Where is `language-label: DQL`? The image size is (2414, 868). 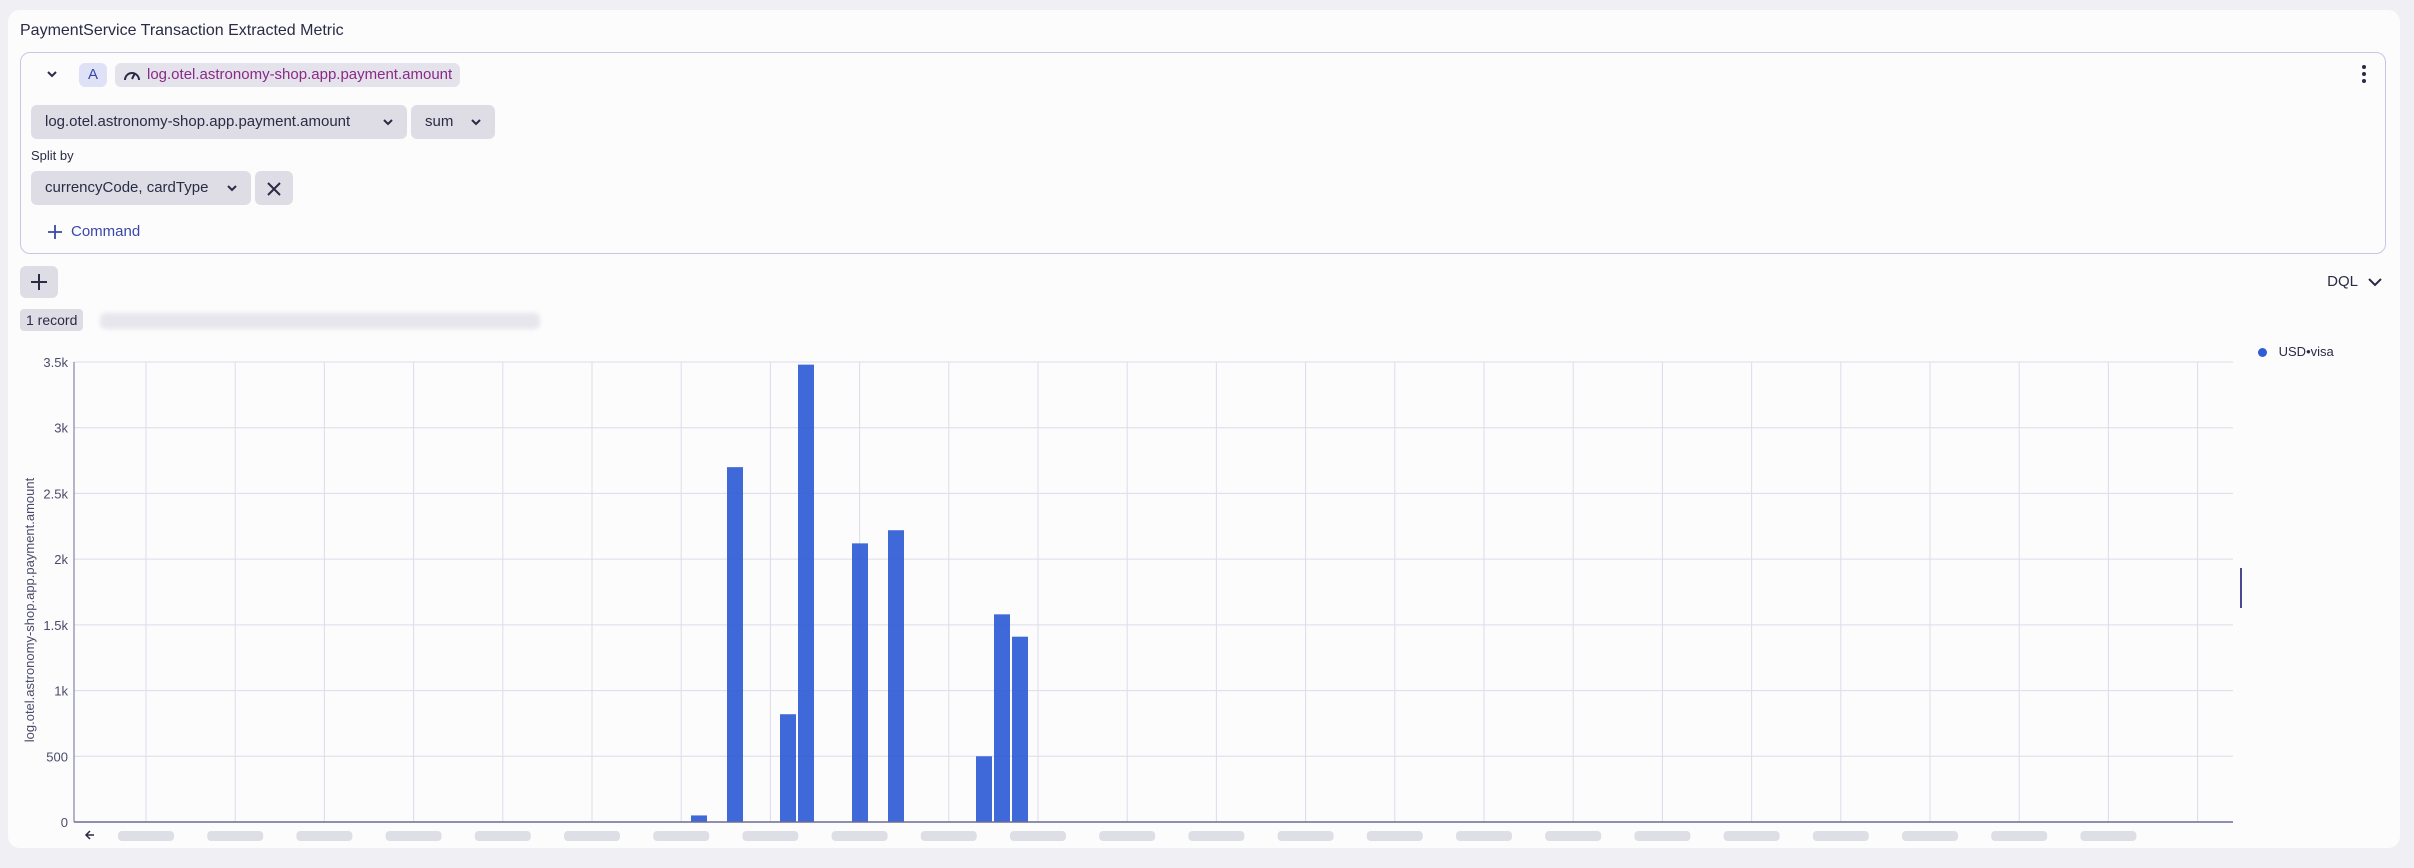
language-label: DQL is located at coordinates (2342, 281).